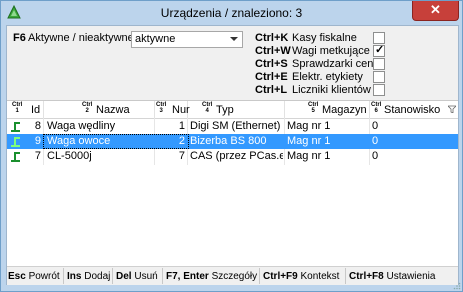  I want to click on column-header-nr: Ctrl 3 Nur, so click(172, 109).